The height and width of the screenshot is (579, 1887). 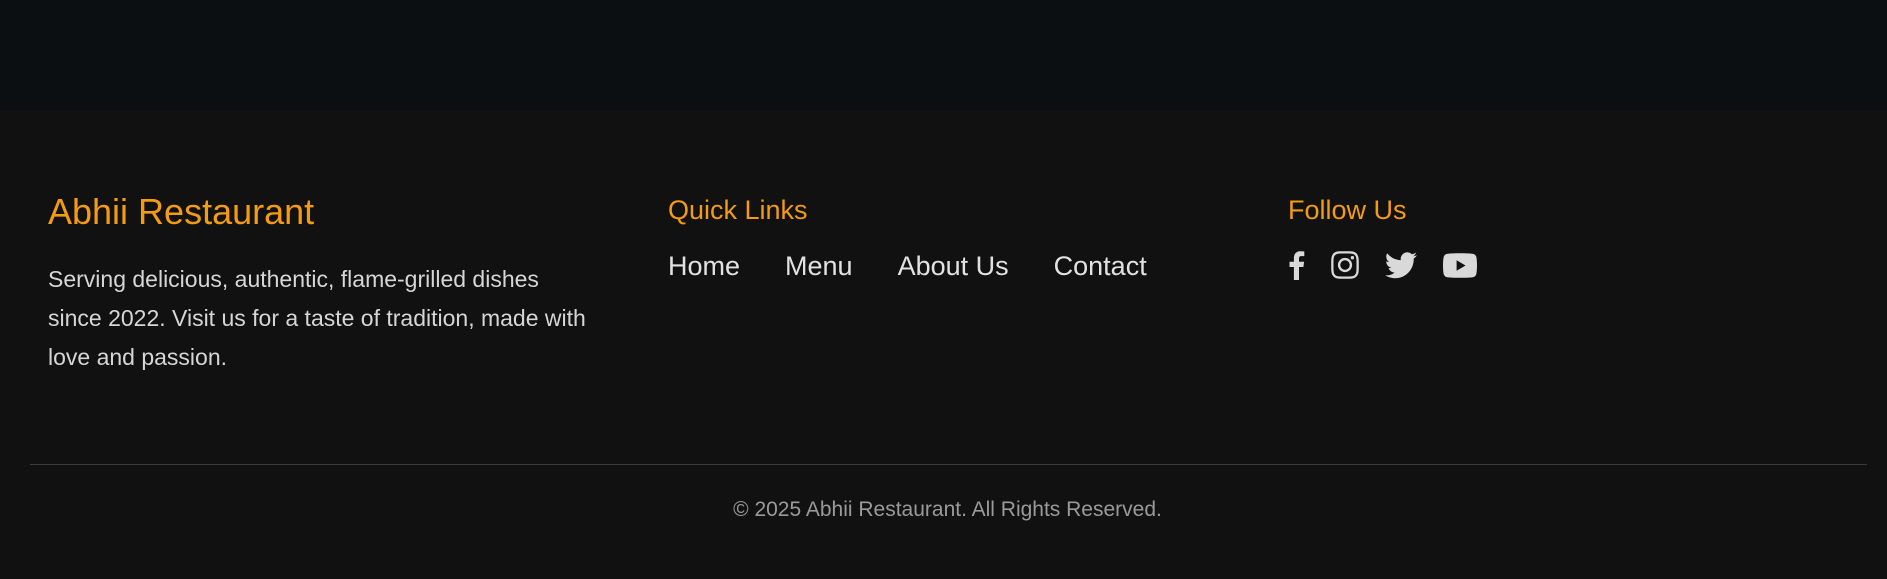 I want to click on brand-title: Abhii Restaurant, so click(x=181, y=211).